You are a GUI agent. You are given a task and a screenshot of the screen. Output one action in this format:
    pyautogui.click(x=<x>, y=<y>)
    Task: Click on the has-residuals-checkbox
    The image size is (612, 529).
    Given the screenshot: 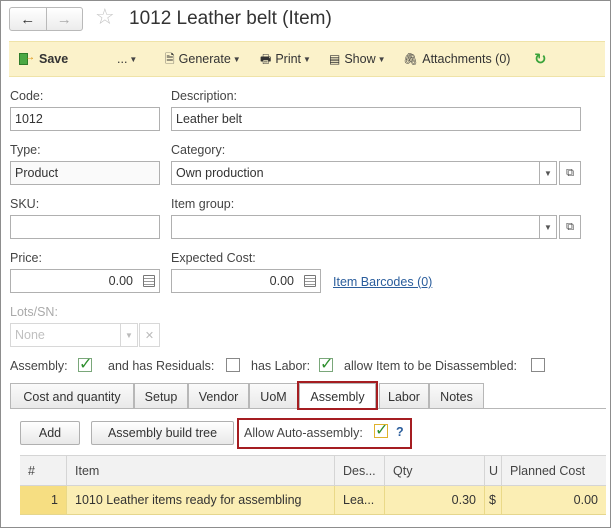 What is the action you would take?
    pyautogui.click(x=233, y=365)
    